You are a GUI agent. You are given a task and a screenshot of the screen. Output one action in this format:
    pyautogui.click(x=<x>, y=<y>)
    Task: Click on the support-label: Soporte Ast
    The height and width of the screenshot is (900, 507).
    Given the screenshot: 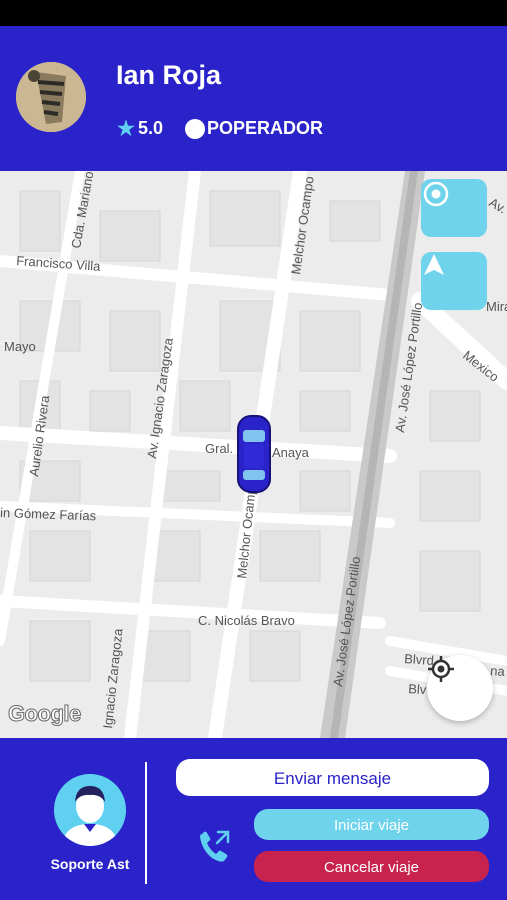 What is the action you would take?
    pyautogui.click(x=90, y=864)
    